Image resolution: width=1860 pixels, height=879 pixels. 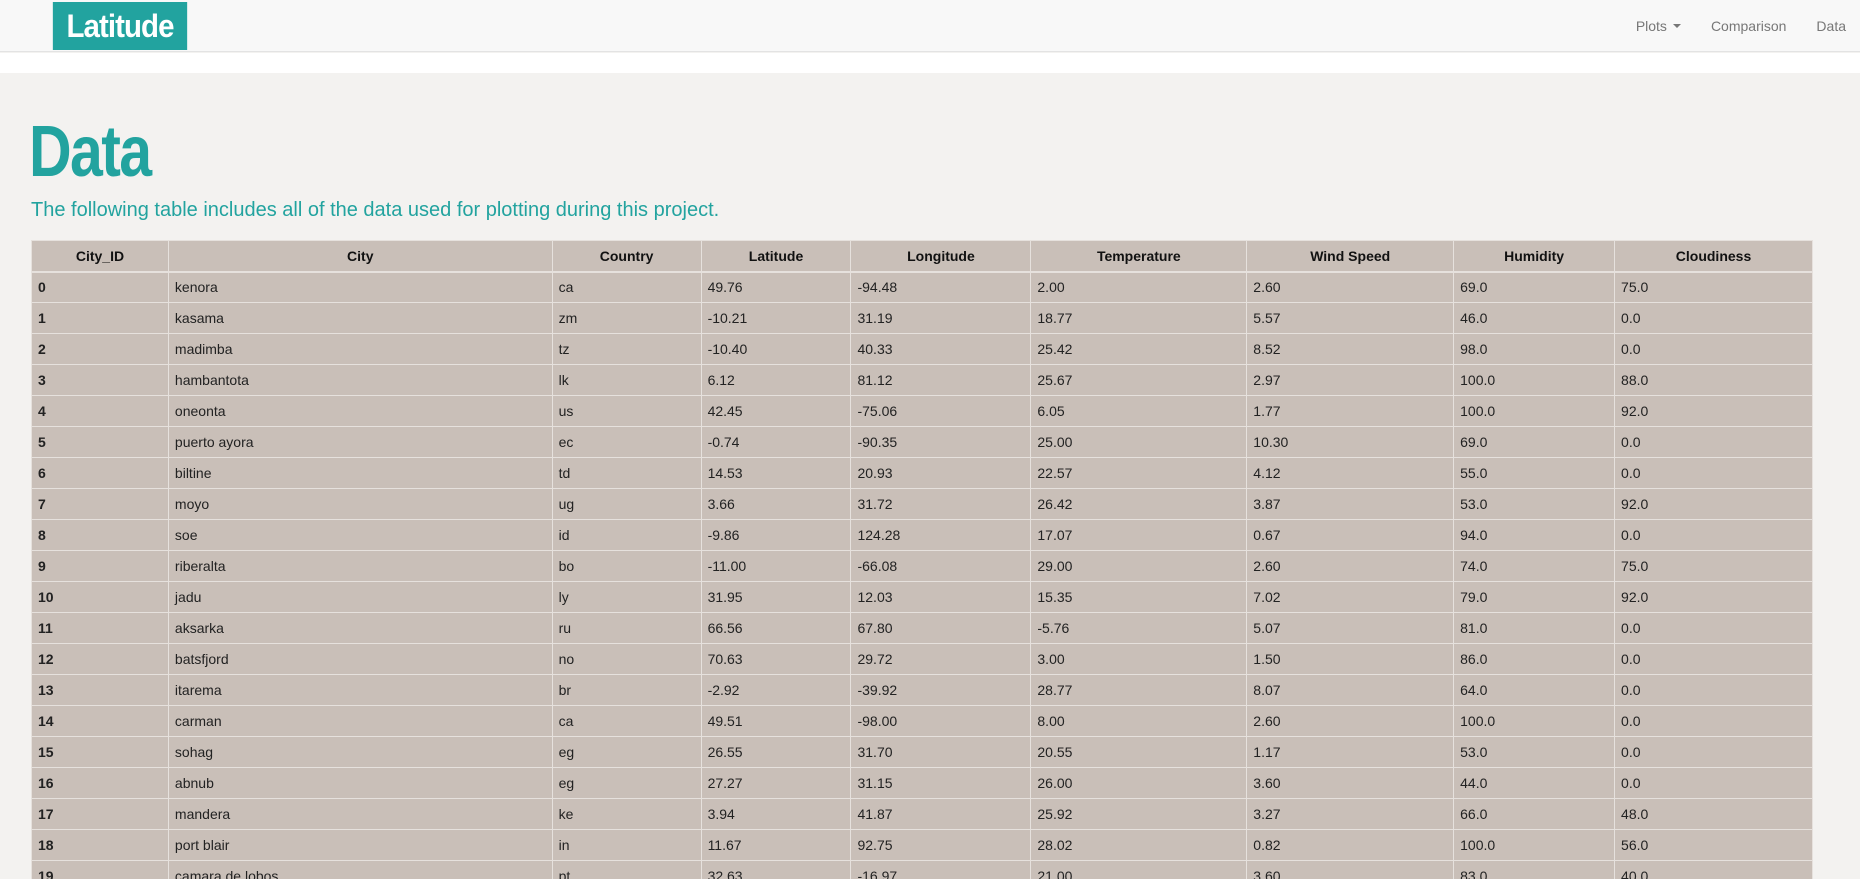 I want to click on table-cell: 11, so click(x=100, y=628).